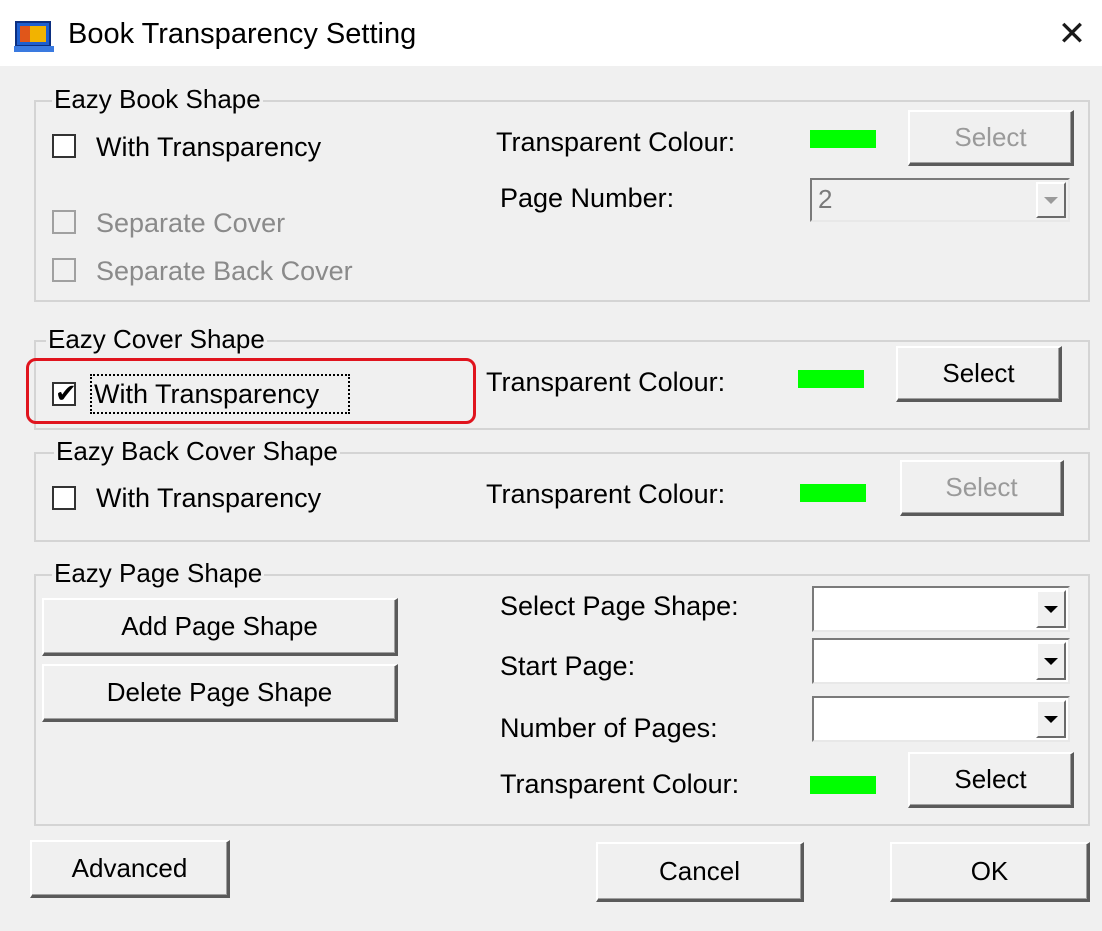  I want to click on cover-colour-swatch, so click(831, 379).